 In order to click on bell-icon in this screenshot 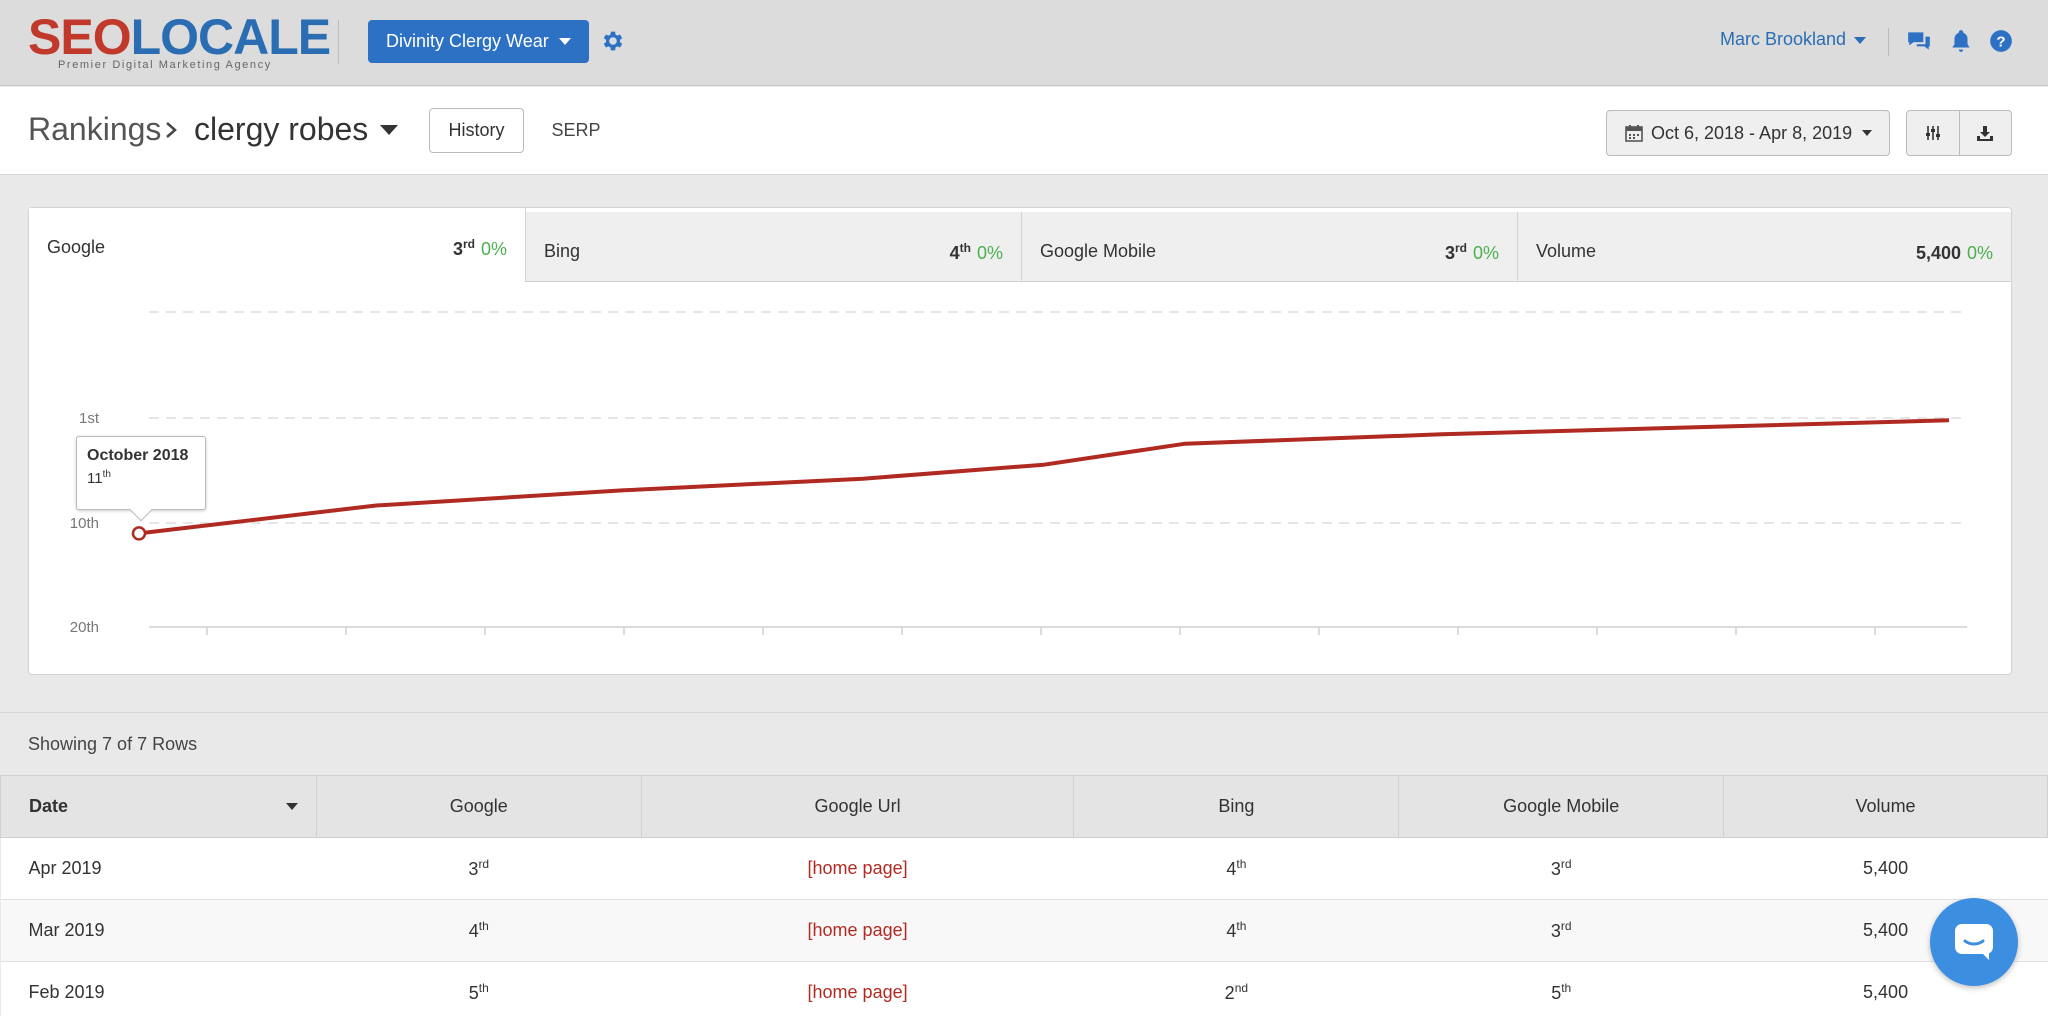, I will do `click(1961, 41)`.